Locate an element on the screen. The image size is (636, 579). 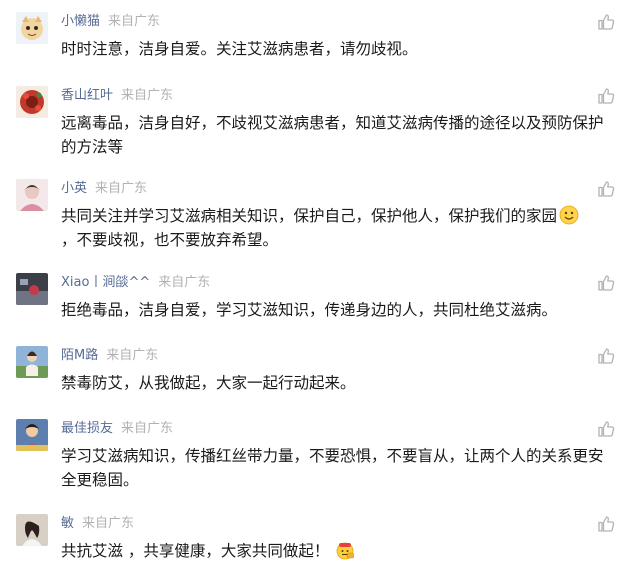
comment-text-part: 共抗艾滋 ，共享健康，大家共同做起！ is located at coordinates (195, 551).